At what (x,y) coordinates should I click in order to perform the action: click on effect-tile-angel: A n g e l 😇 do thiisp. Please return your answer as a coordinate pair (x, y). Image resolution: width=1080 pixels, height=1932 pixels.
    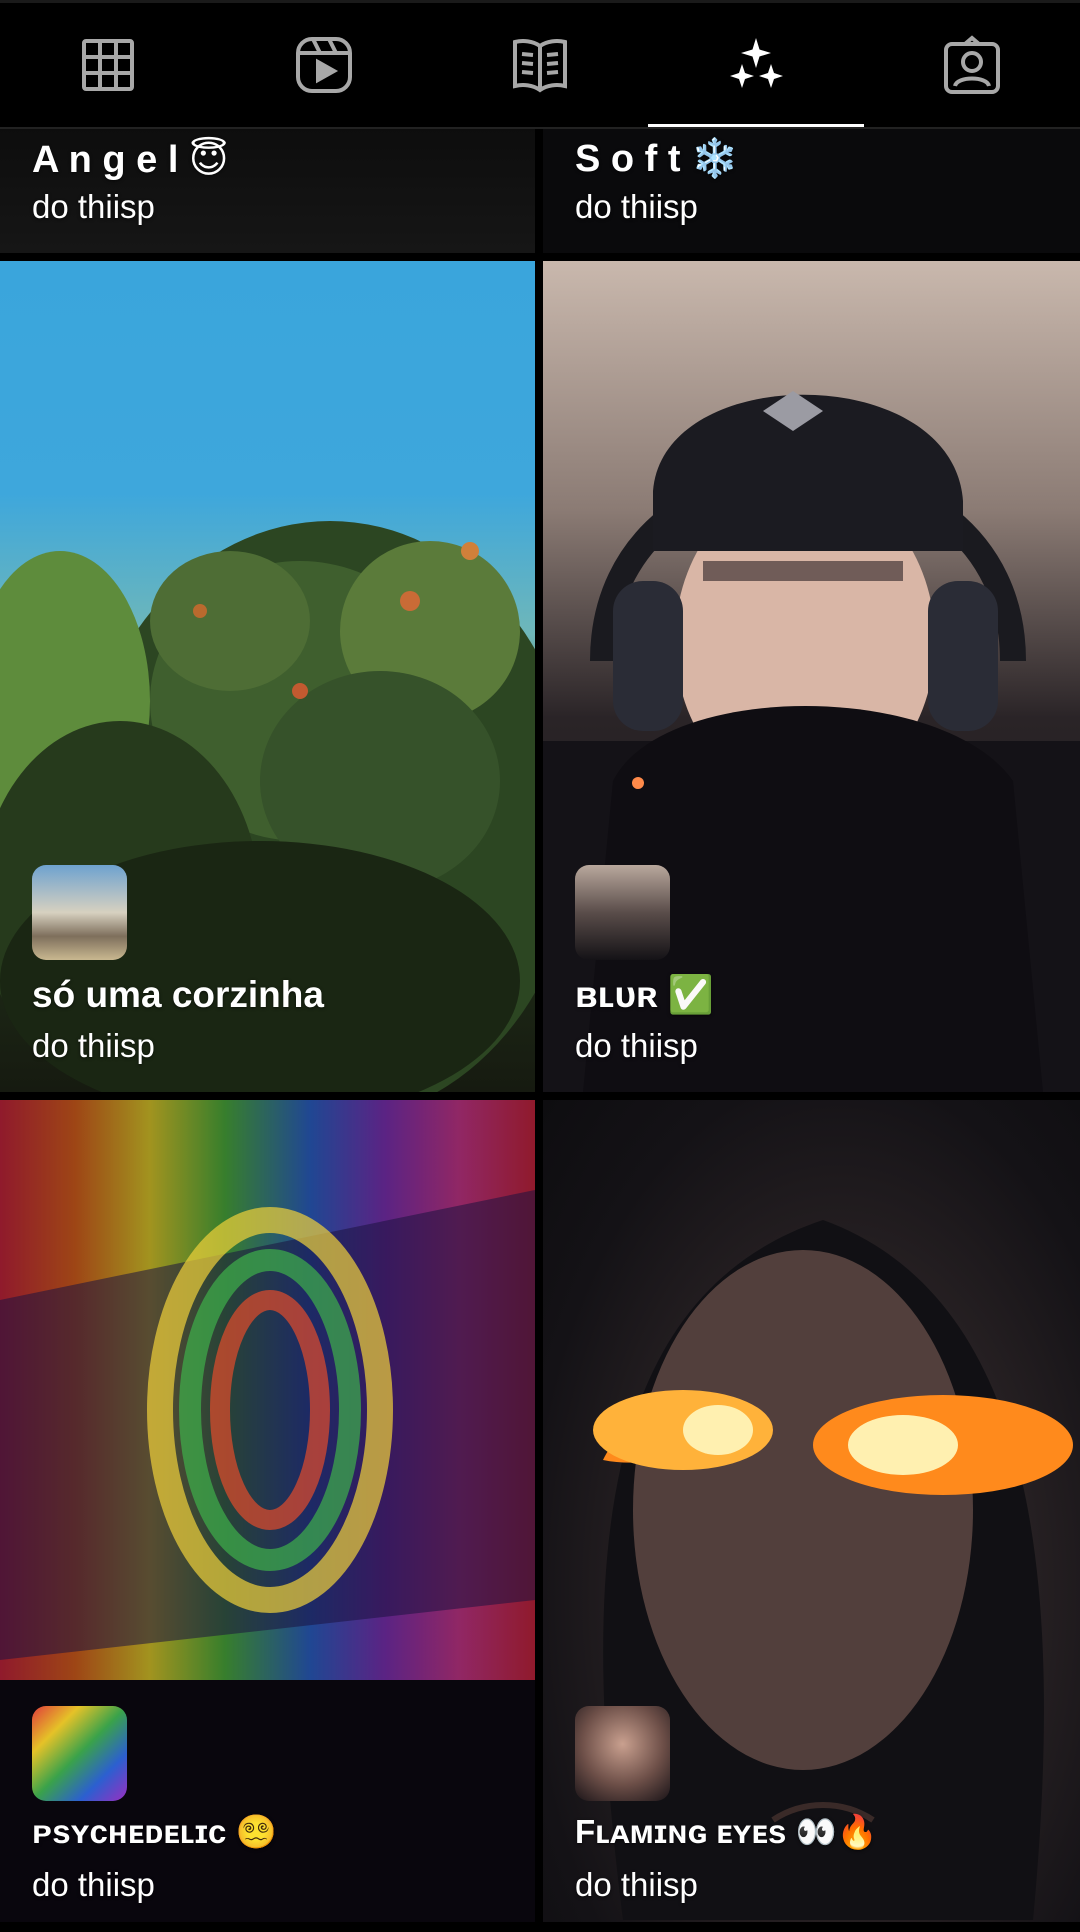
    Looking at the image, I should click on (267, 190).